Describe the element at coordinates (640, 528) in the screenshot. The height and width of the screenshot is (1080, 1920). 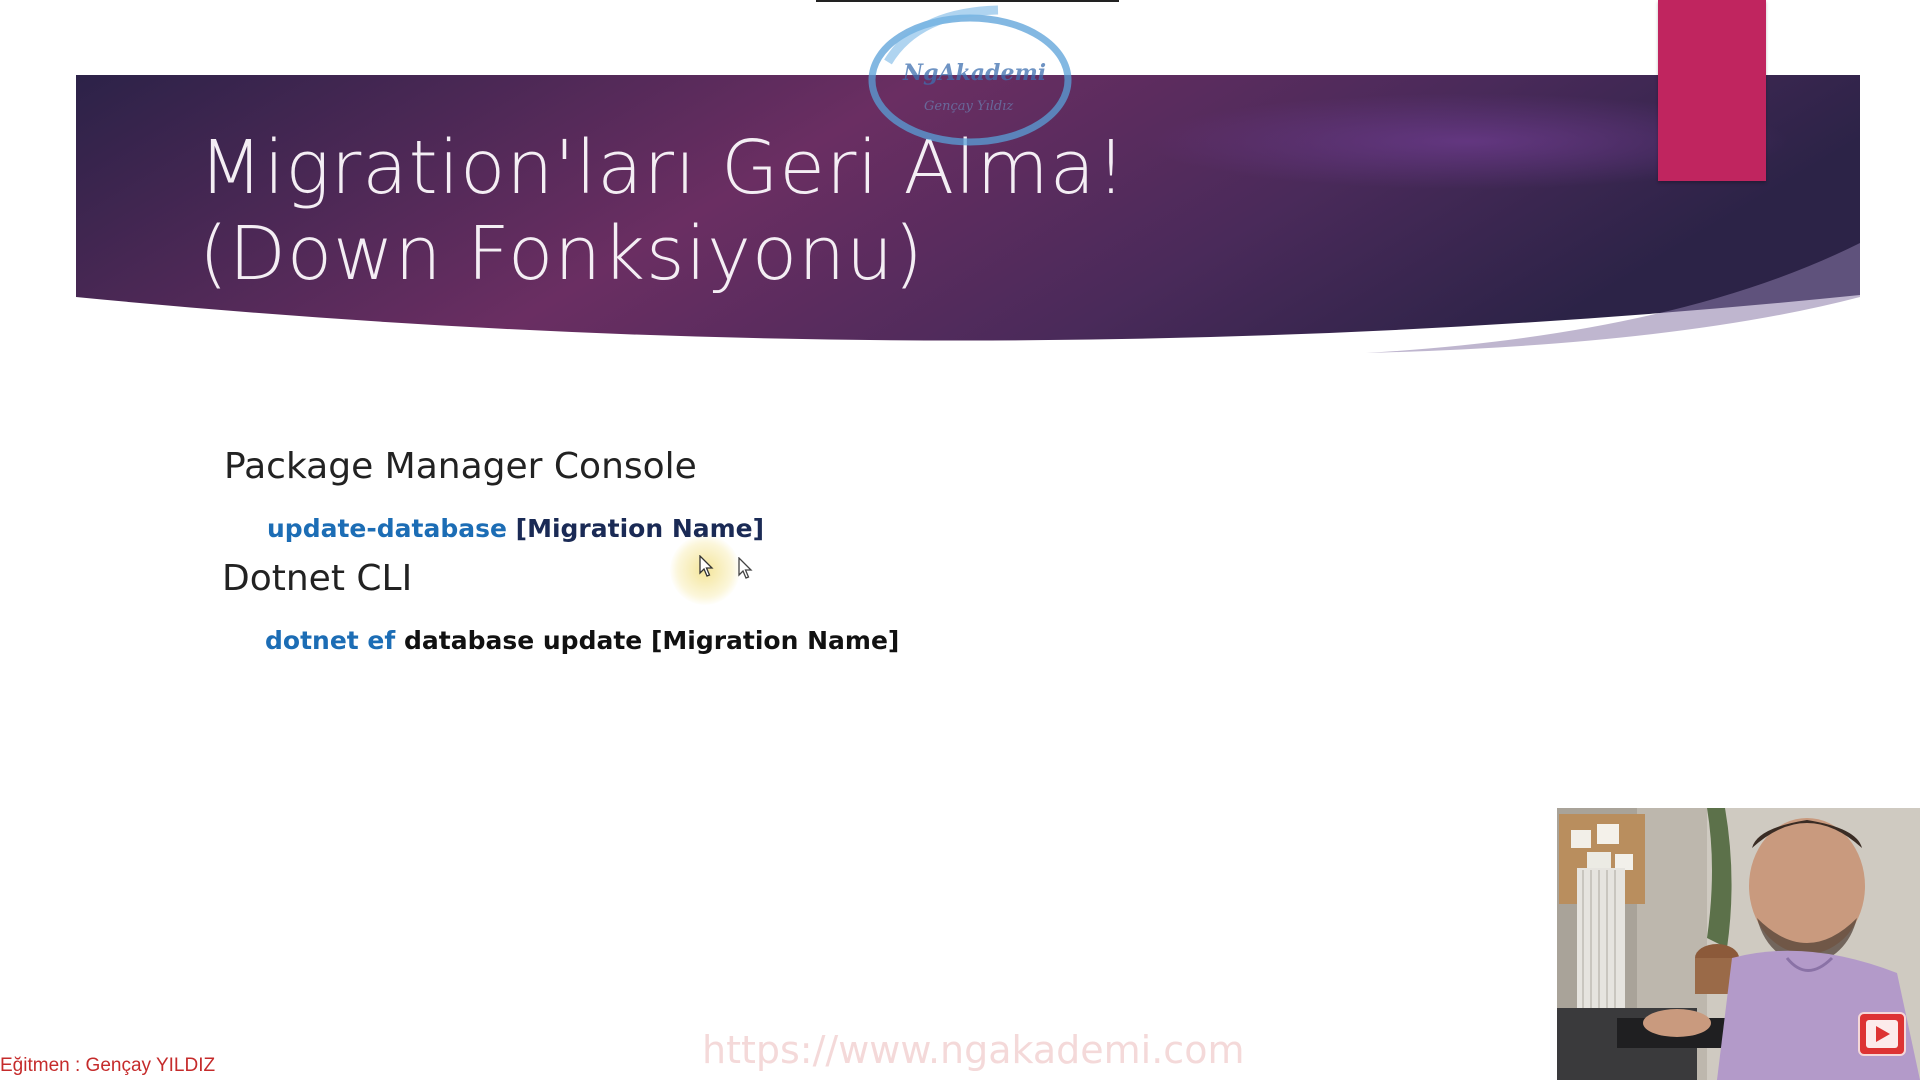
I see `command-argument: [Migration Name]` at that location.